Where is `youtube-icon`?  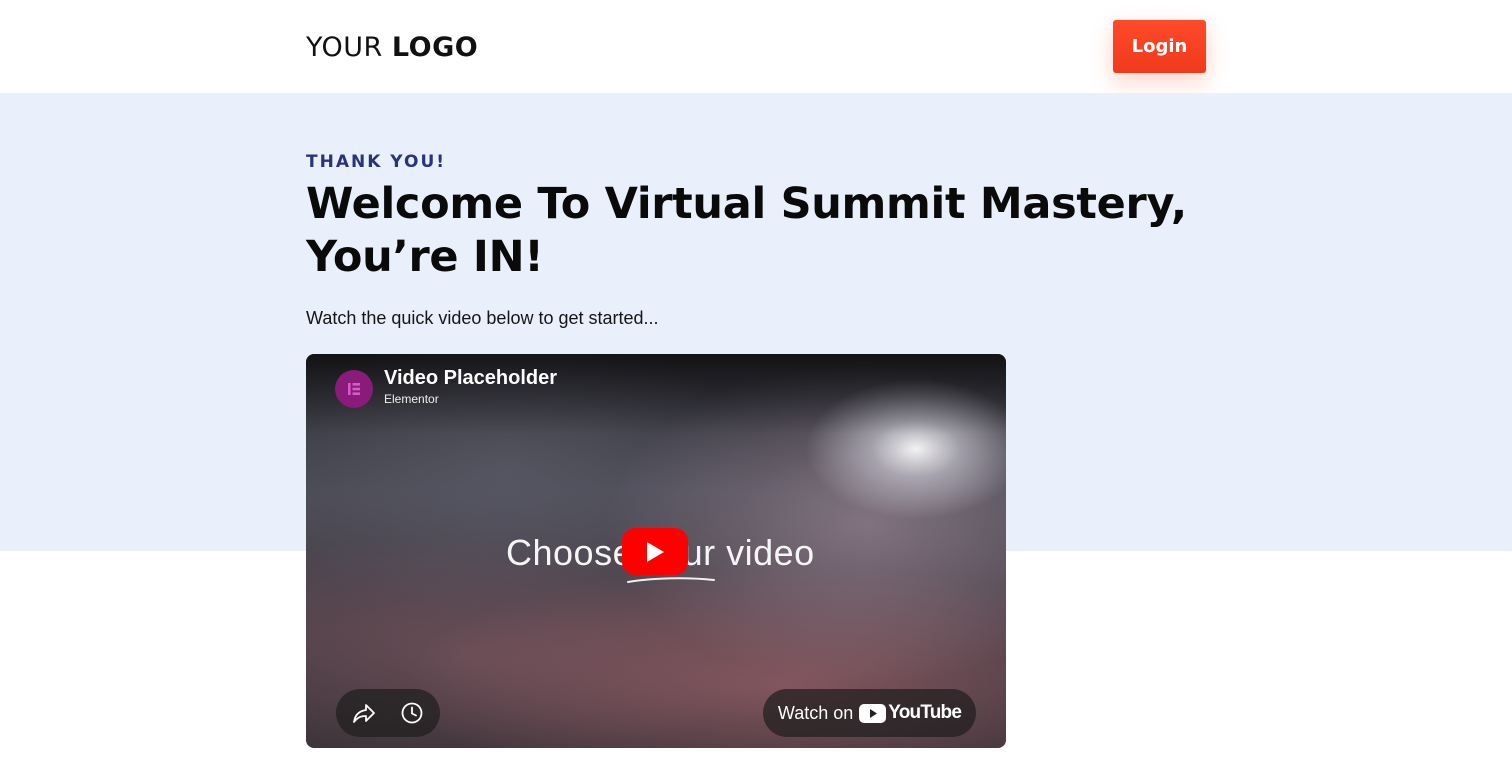
youtube-icon is located at coordinates (873, 713).